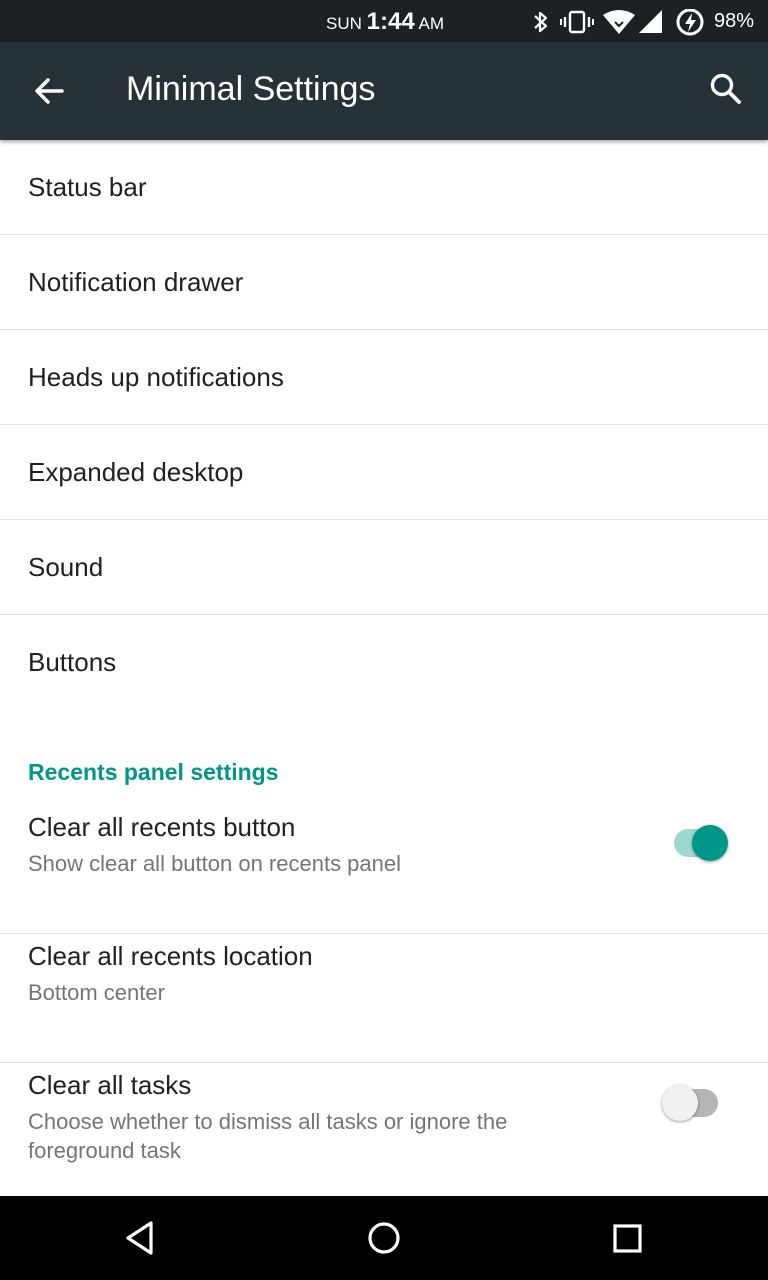  What do you see at coordinates (384, 91) in the screenshot?
I see `app-toolbar: Minimal Settings` at bounding box center [384, 91].